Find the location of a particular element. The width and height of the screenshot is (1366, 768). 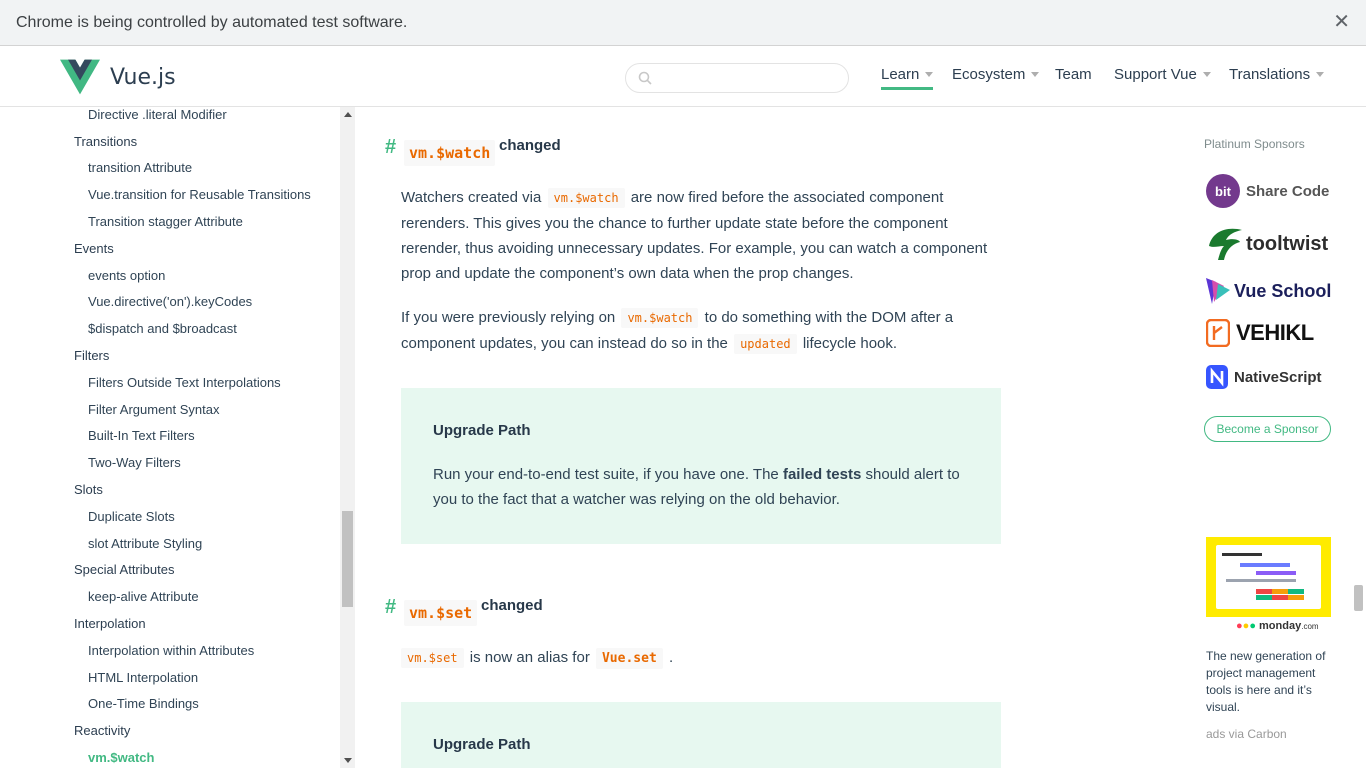

ad-screenshot is located at coordinates (1268, 577).